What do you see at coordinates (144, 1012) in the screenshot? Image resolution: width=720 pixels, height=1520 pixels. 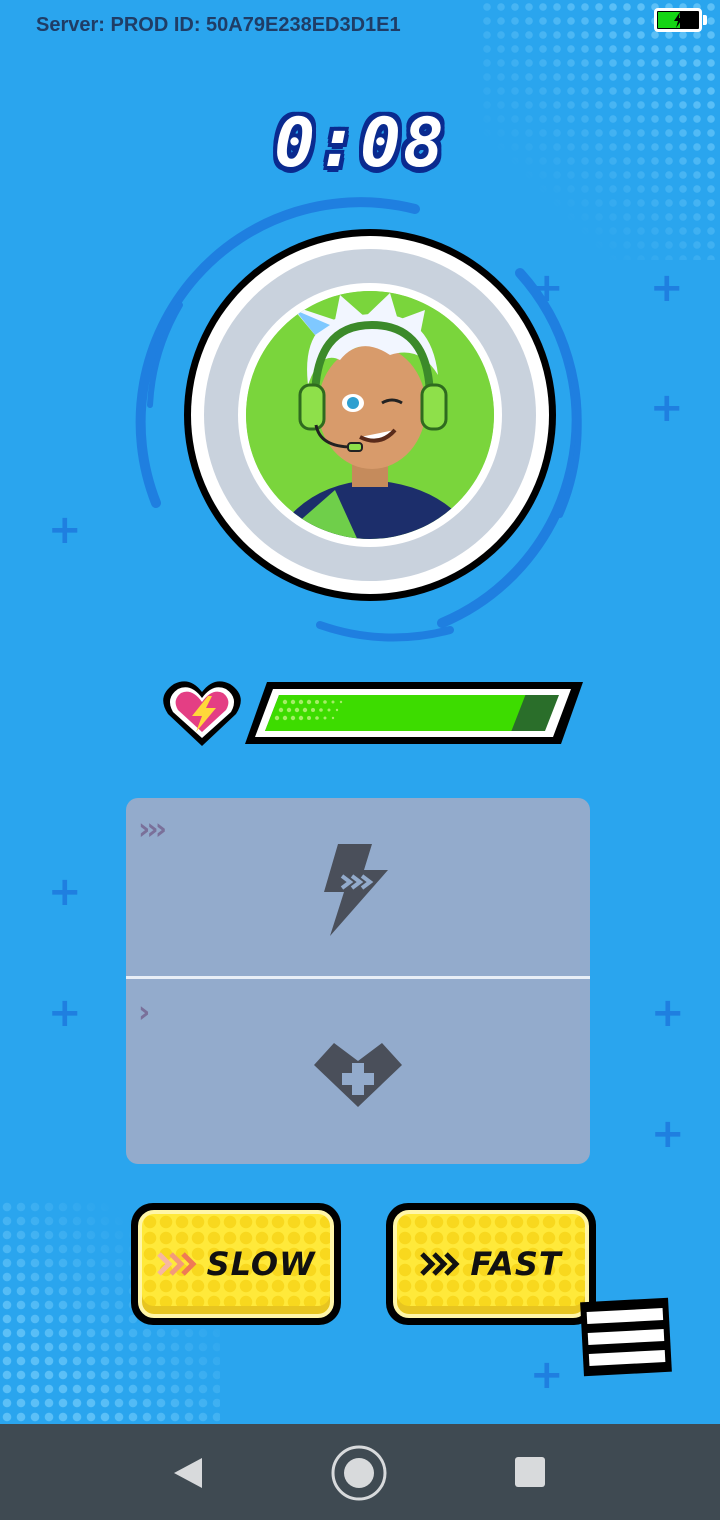 I see `level-chevrons: ›` at bounding box center [144, 1012].